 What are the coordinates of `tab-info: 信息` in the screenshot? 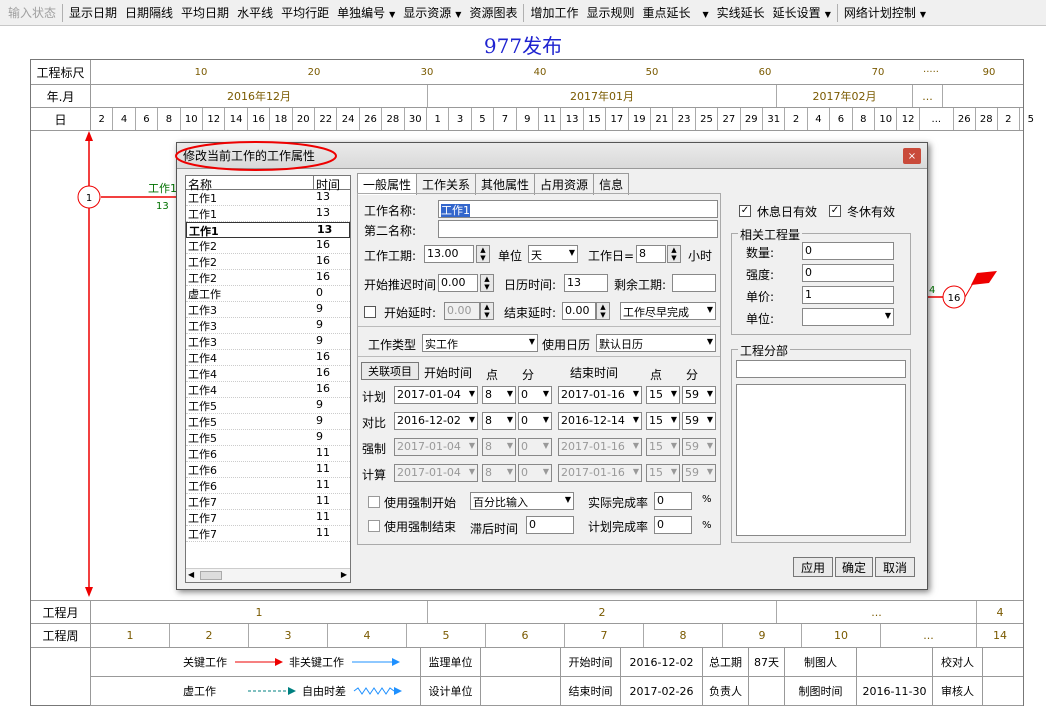 It's located at (611, 184).